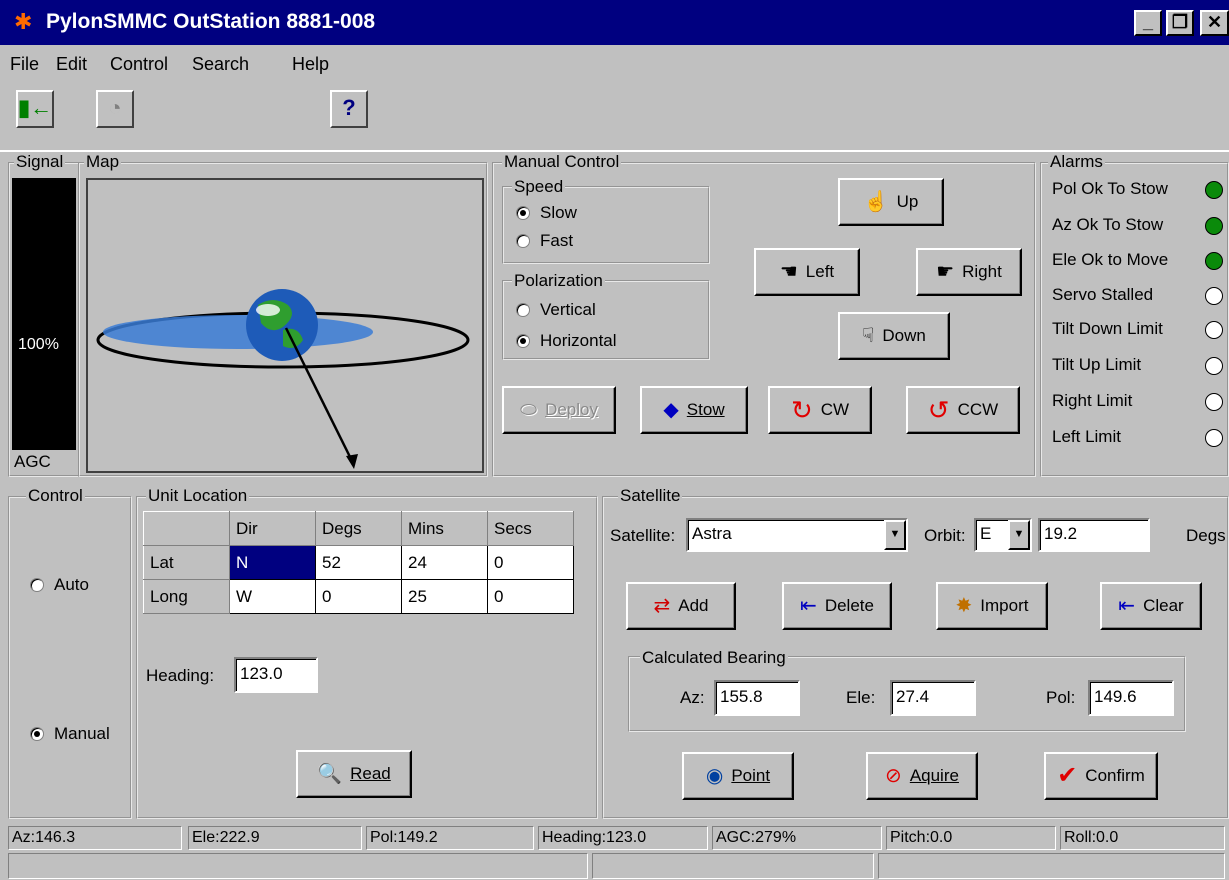 This screenshot has height=880, width=1229. Describe the element at coordinates (556, 310) in the screenshot. I see `polarization-vertical-radio: Vertical` at that location.